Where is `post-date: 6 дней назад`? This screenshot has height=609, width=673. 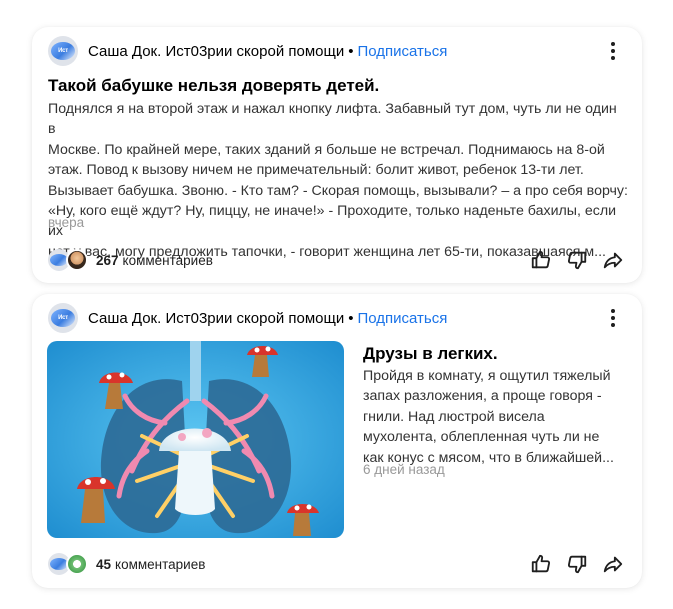
post-date: 6 дней назад is located at coordinates (404, 469).